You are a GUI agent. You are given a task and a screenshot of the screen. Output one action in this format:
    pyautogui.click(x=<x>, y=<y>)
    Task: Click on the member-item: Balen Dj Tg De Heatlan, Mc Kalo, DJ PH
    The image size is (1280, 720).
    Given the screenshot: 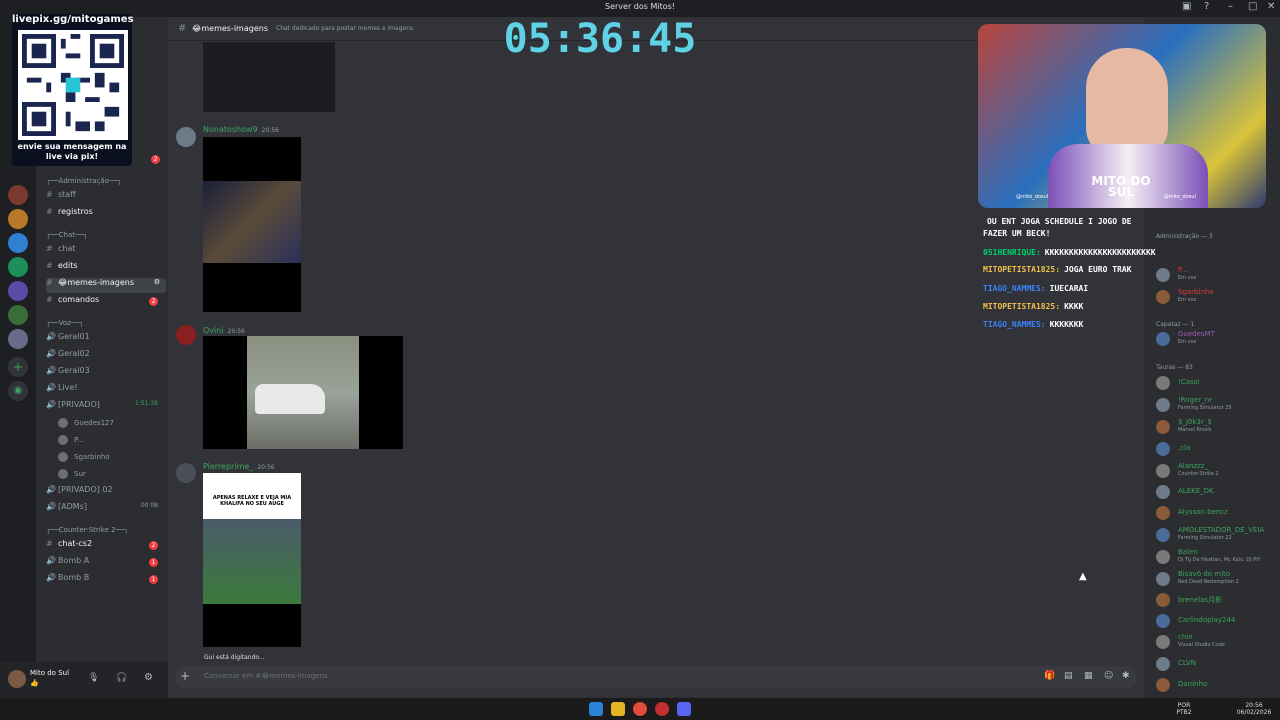 What is the action you would take?
    pyautogui.click(x=1216, y=557)
    